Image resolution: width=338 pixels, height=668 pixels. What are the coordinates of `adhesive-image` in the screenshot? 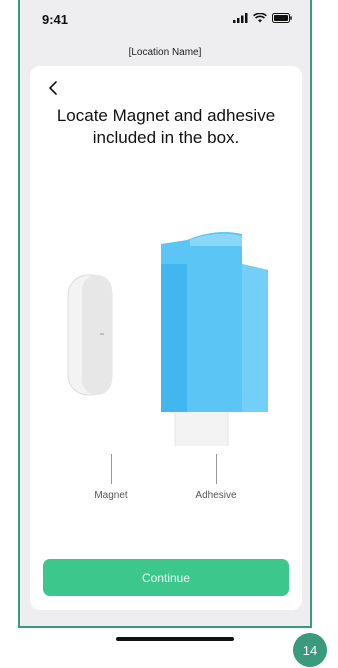 It's located at (214, 339).